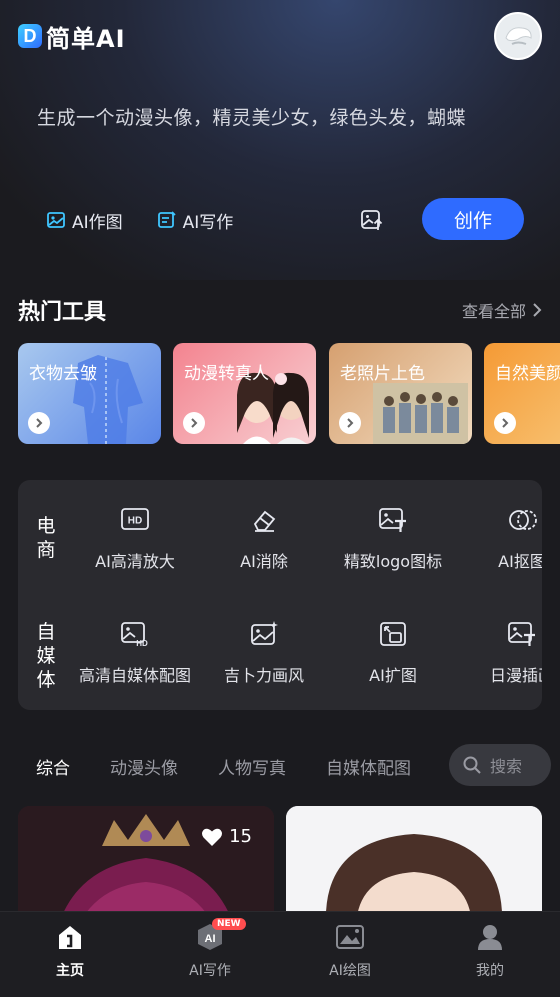 The width and height of the screenshot is (560, 997). I want to click on filter-tab-portrait: 人物写真, so click(252, 766).